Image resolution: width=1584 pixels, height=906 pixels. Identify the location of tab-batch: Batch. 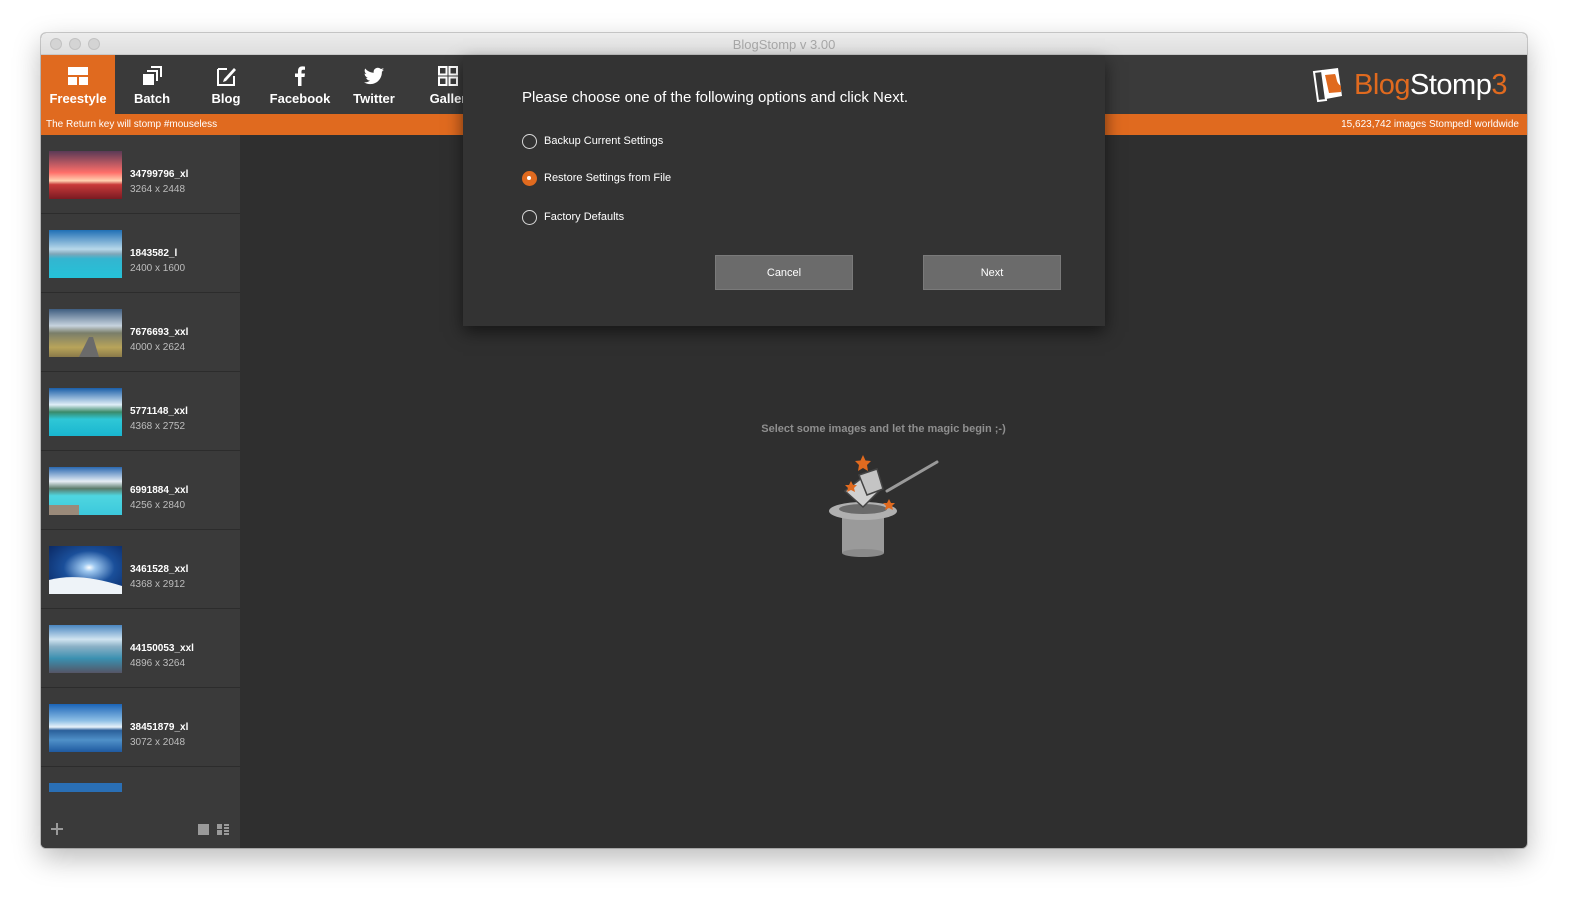
(152, 84).